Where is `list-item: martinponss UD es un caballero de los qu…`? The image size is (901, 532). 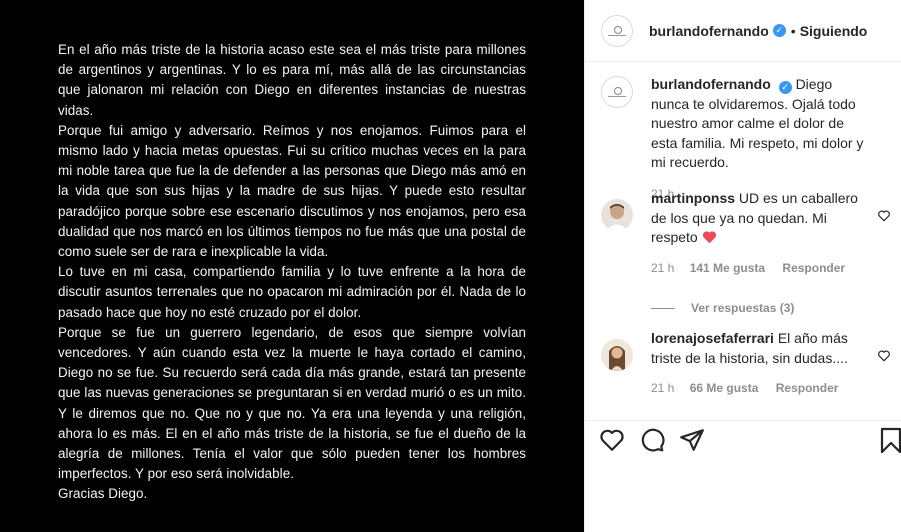
list-item: martinponss UD es un caballero de los qu… is located at coordinates (746, 233).